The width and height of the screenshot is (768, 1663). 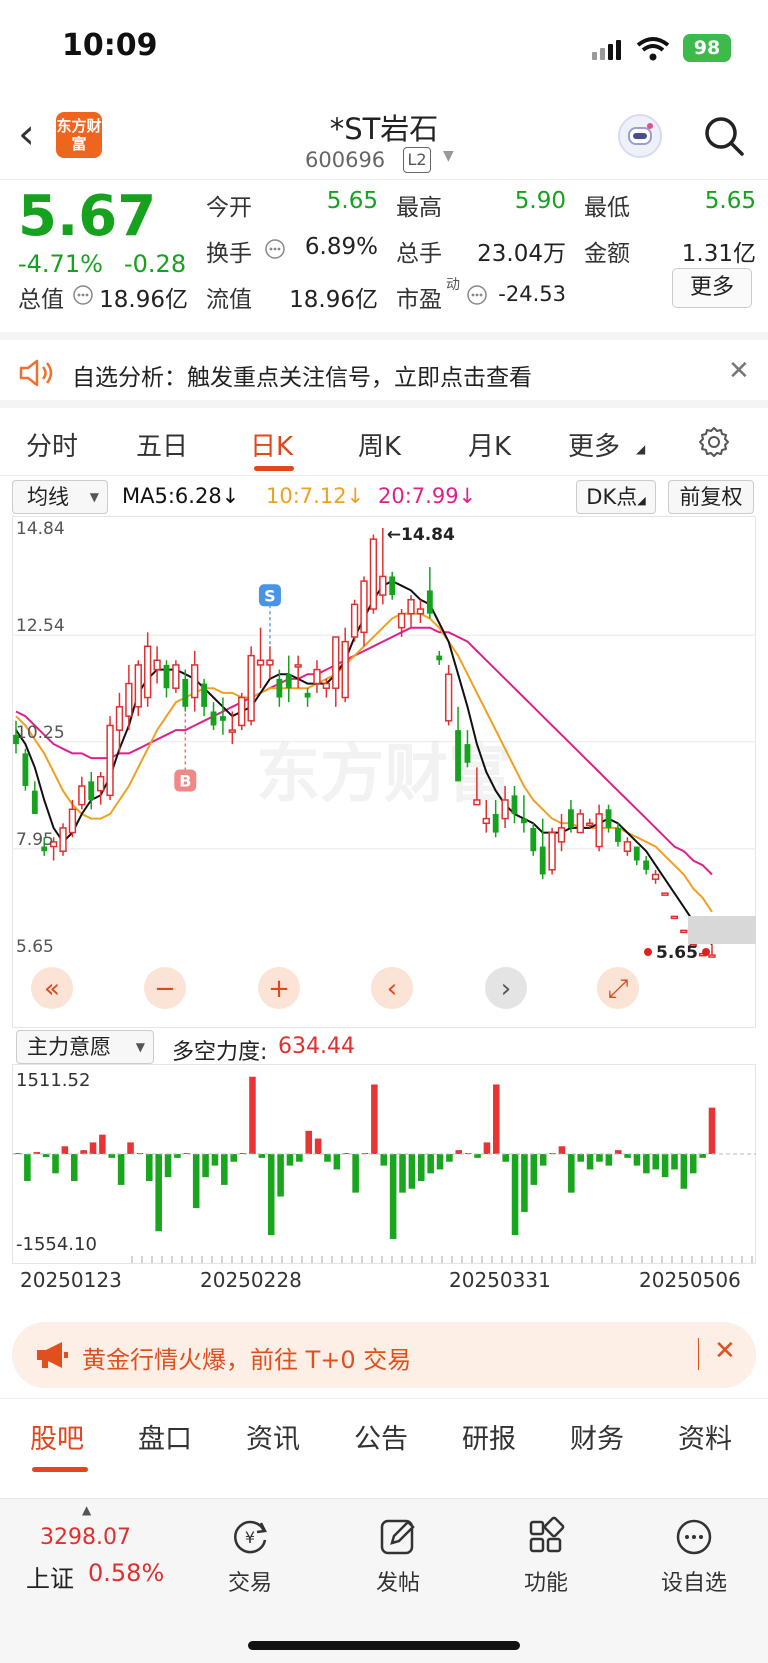 What do you see at coordinates (616, 497) in the screenshot?
I see `dk-point-button: DK点◢` at bounding box center [616, 497].